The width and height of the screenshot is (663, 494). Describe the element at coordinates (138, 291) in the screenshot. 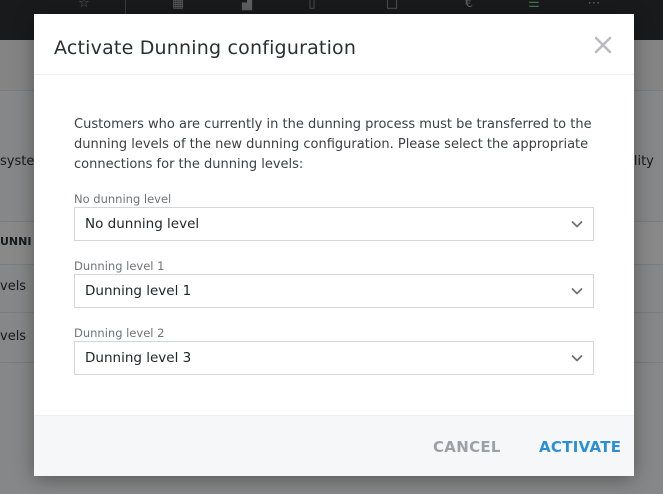

I see `select-value: Dunning level 1` at that location.